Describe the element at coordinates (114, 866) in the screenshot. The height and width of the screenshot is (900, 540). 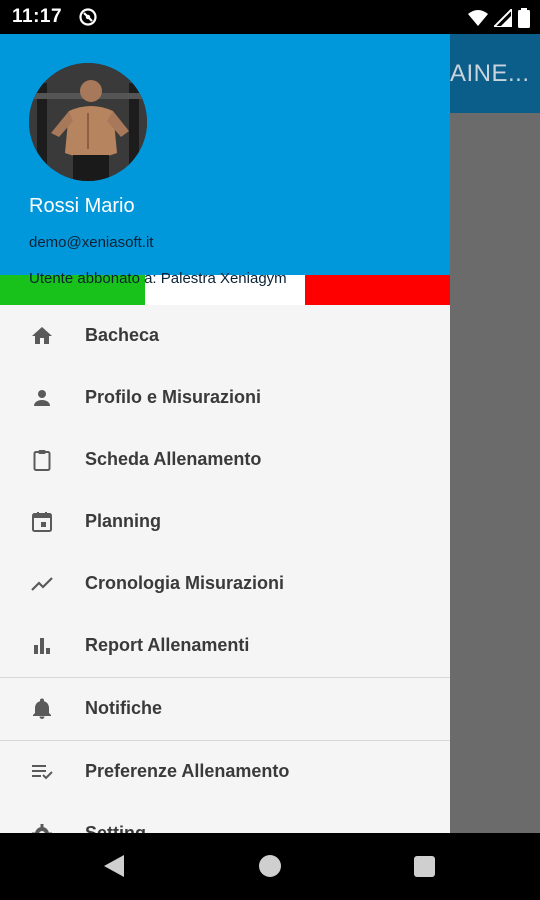
I see `back-icon` at that location.